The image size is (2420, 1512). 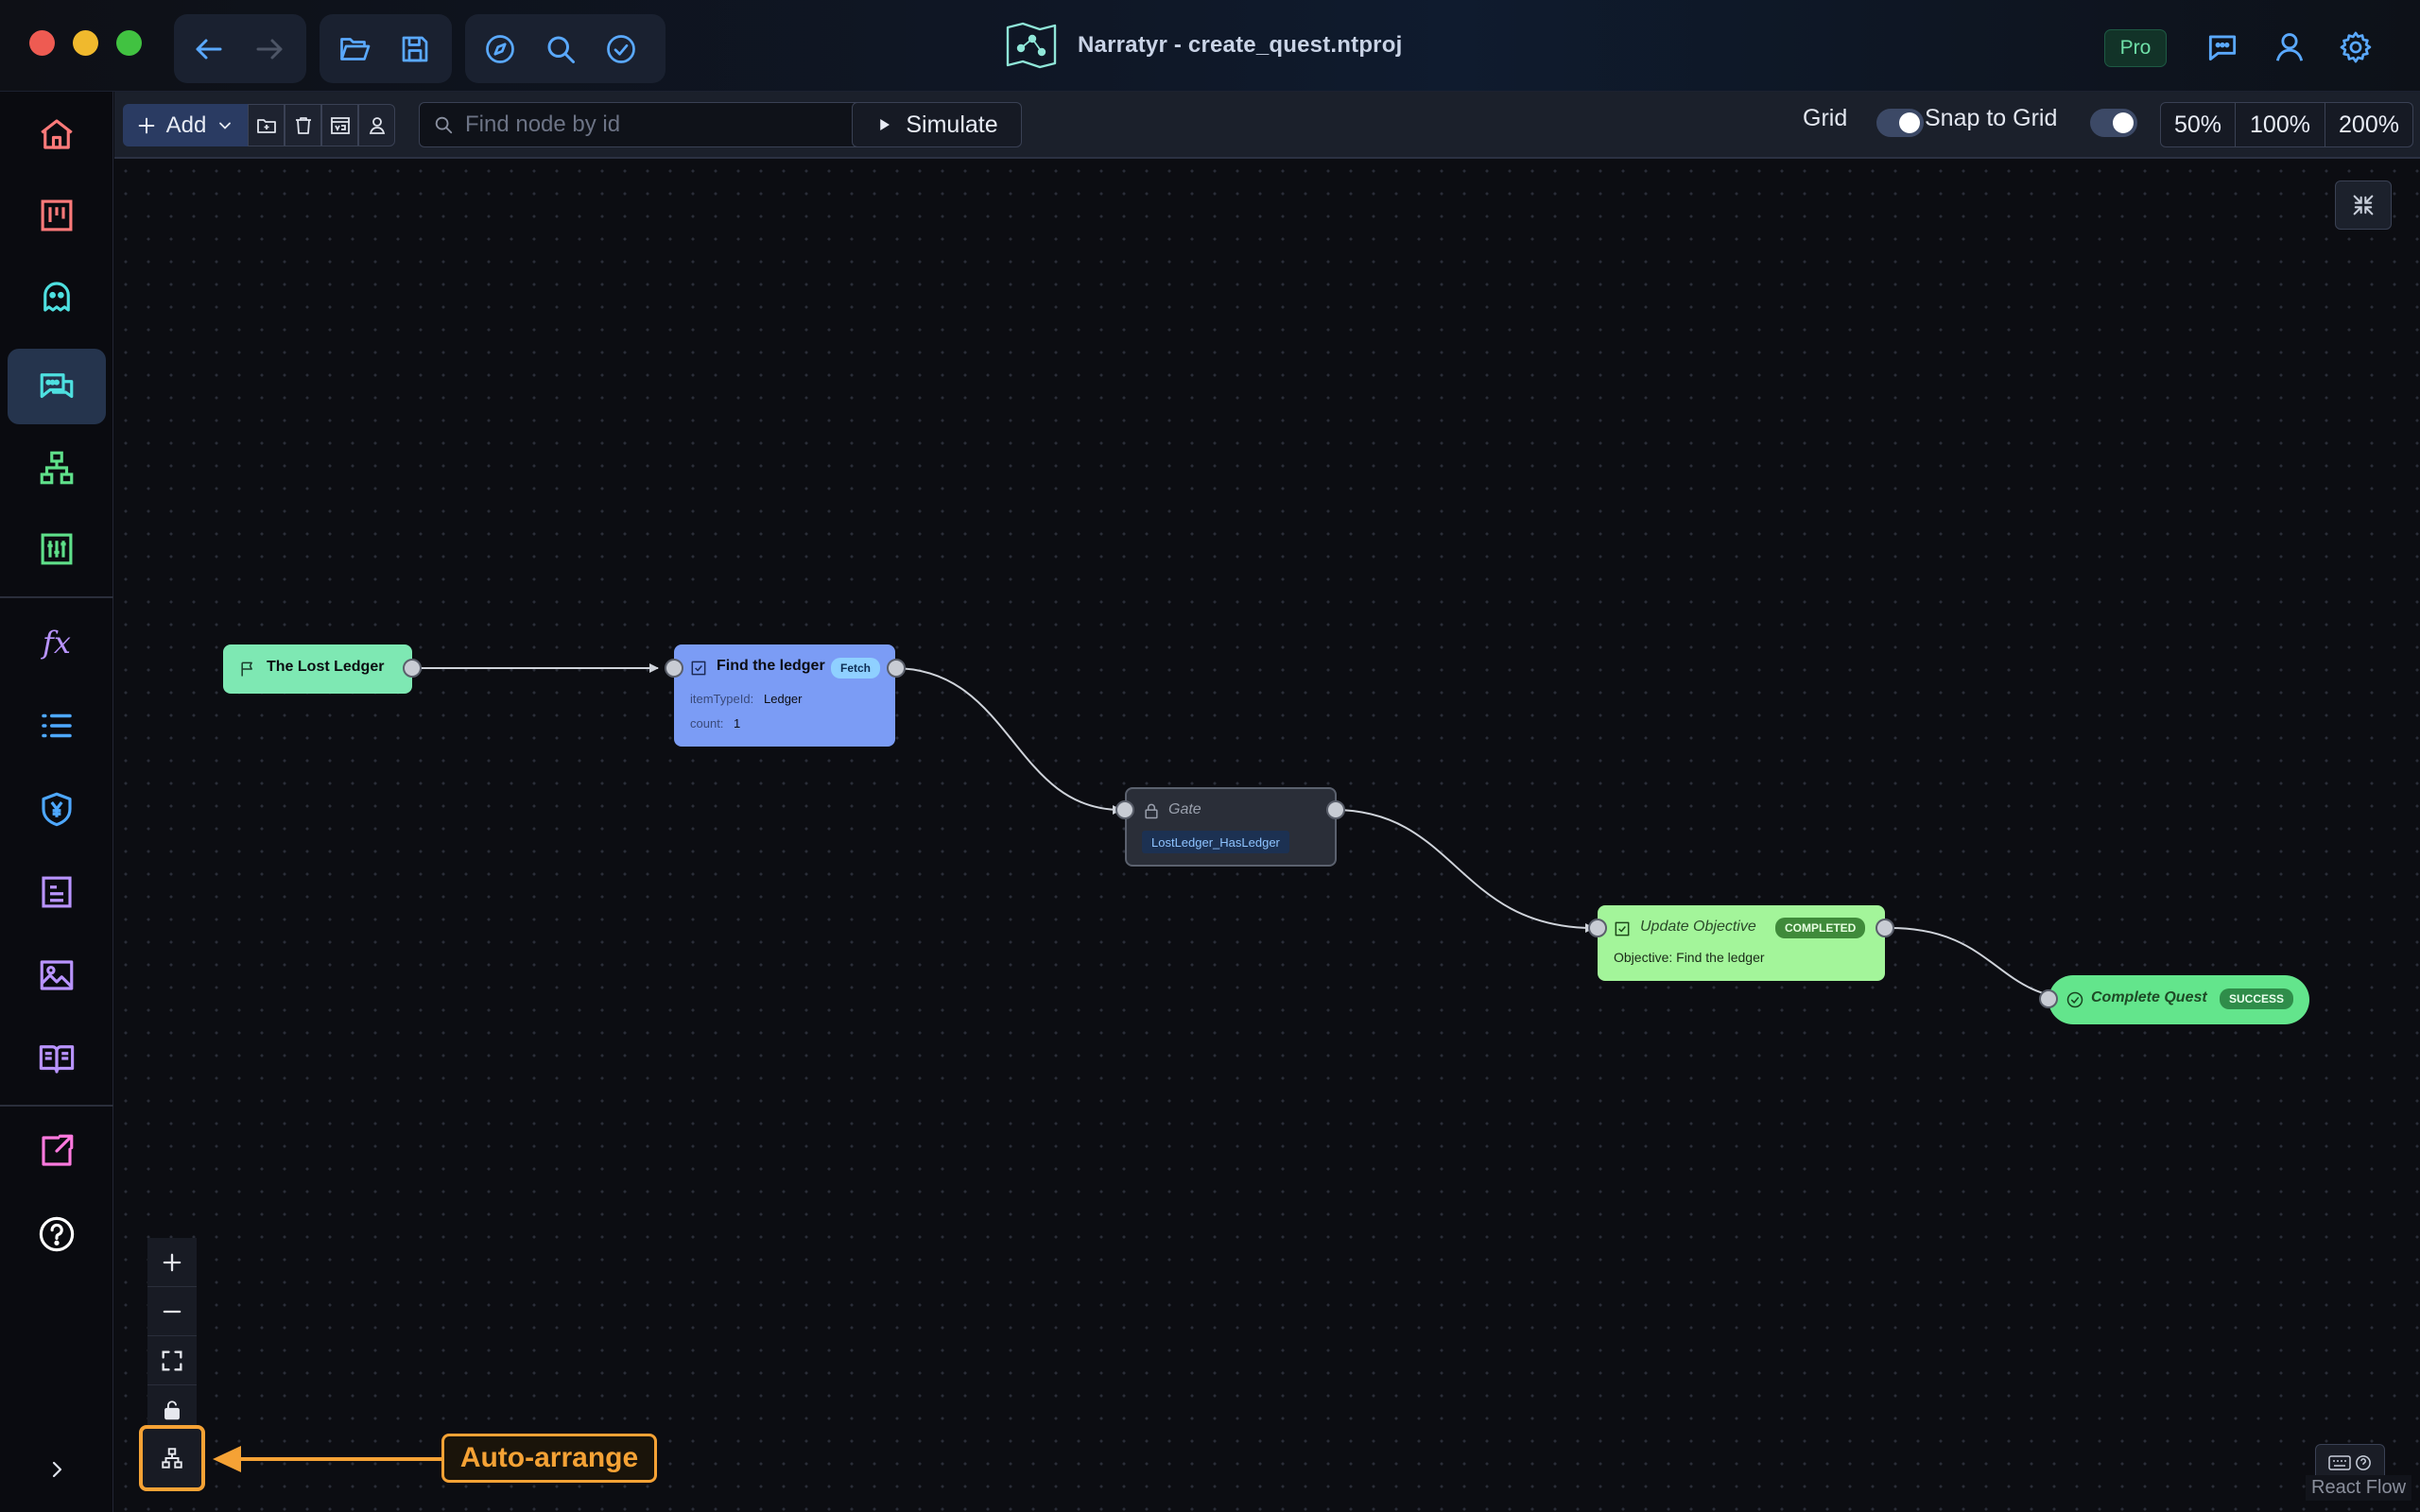 What do you see at coordinates (386, 48) in the screenshot?
I see `file-group` at bounding box center [386, 48].